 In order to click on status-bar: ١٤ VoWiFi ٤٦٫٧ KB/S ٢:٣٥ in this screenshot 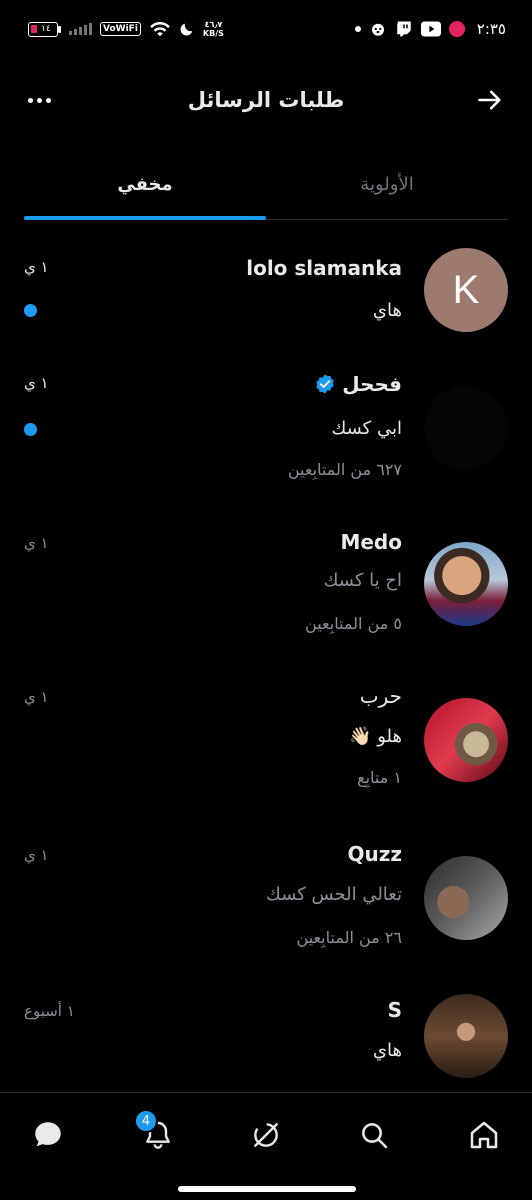, I will do `click(266, 29)`.